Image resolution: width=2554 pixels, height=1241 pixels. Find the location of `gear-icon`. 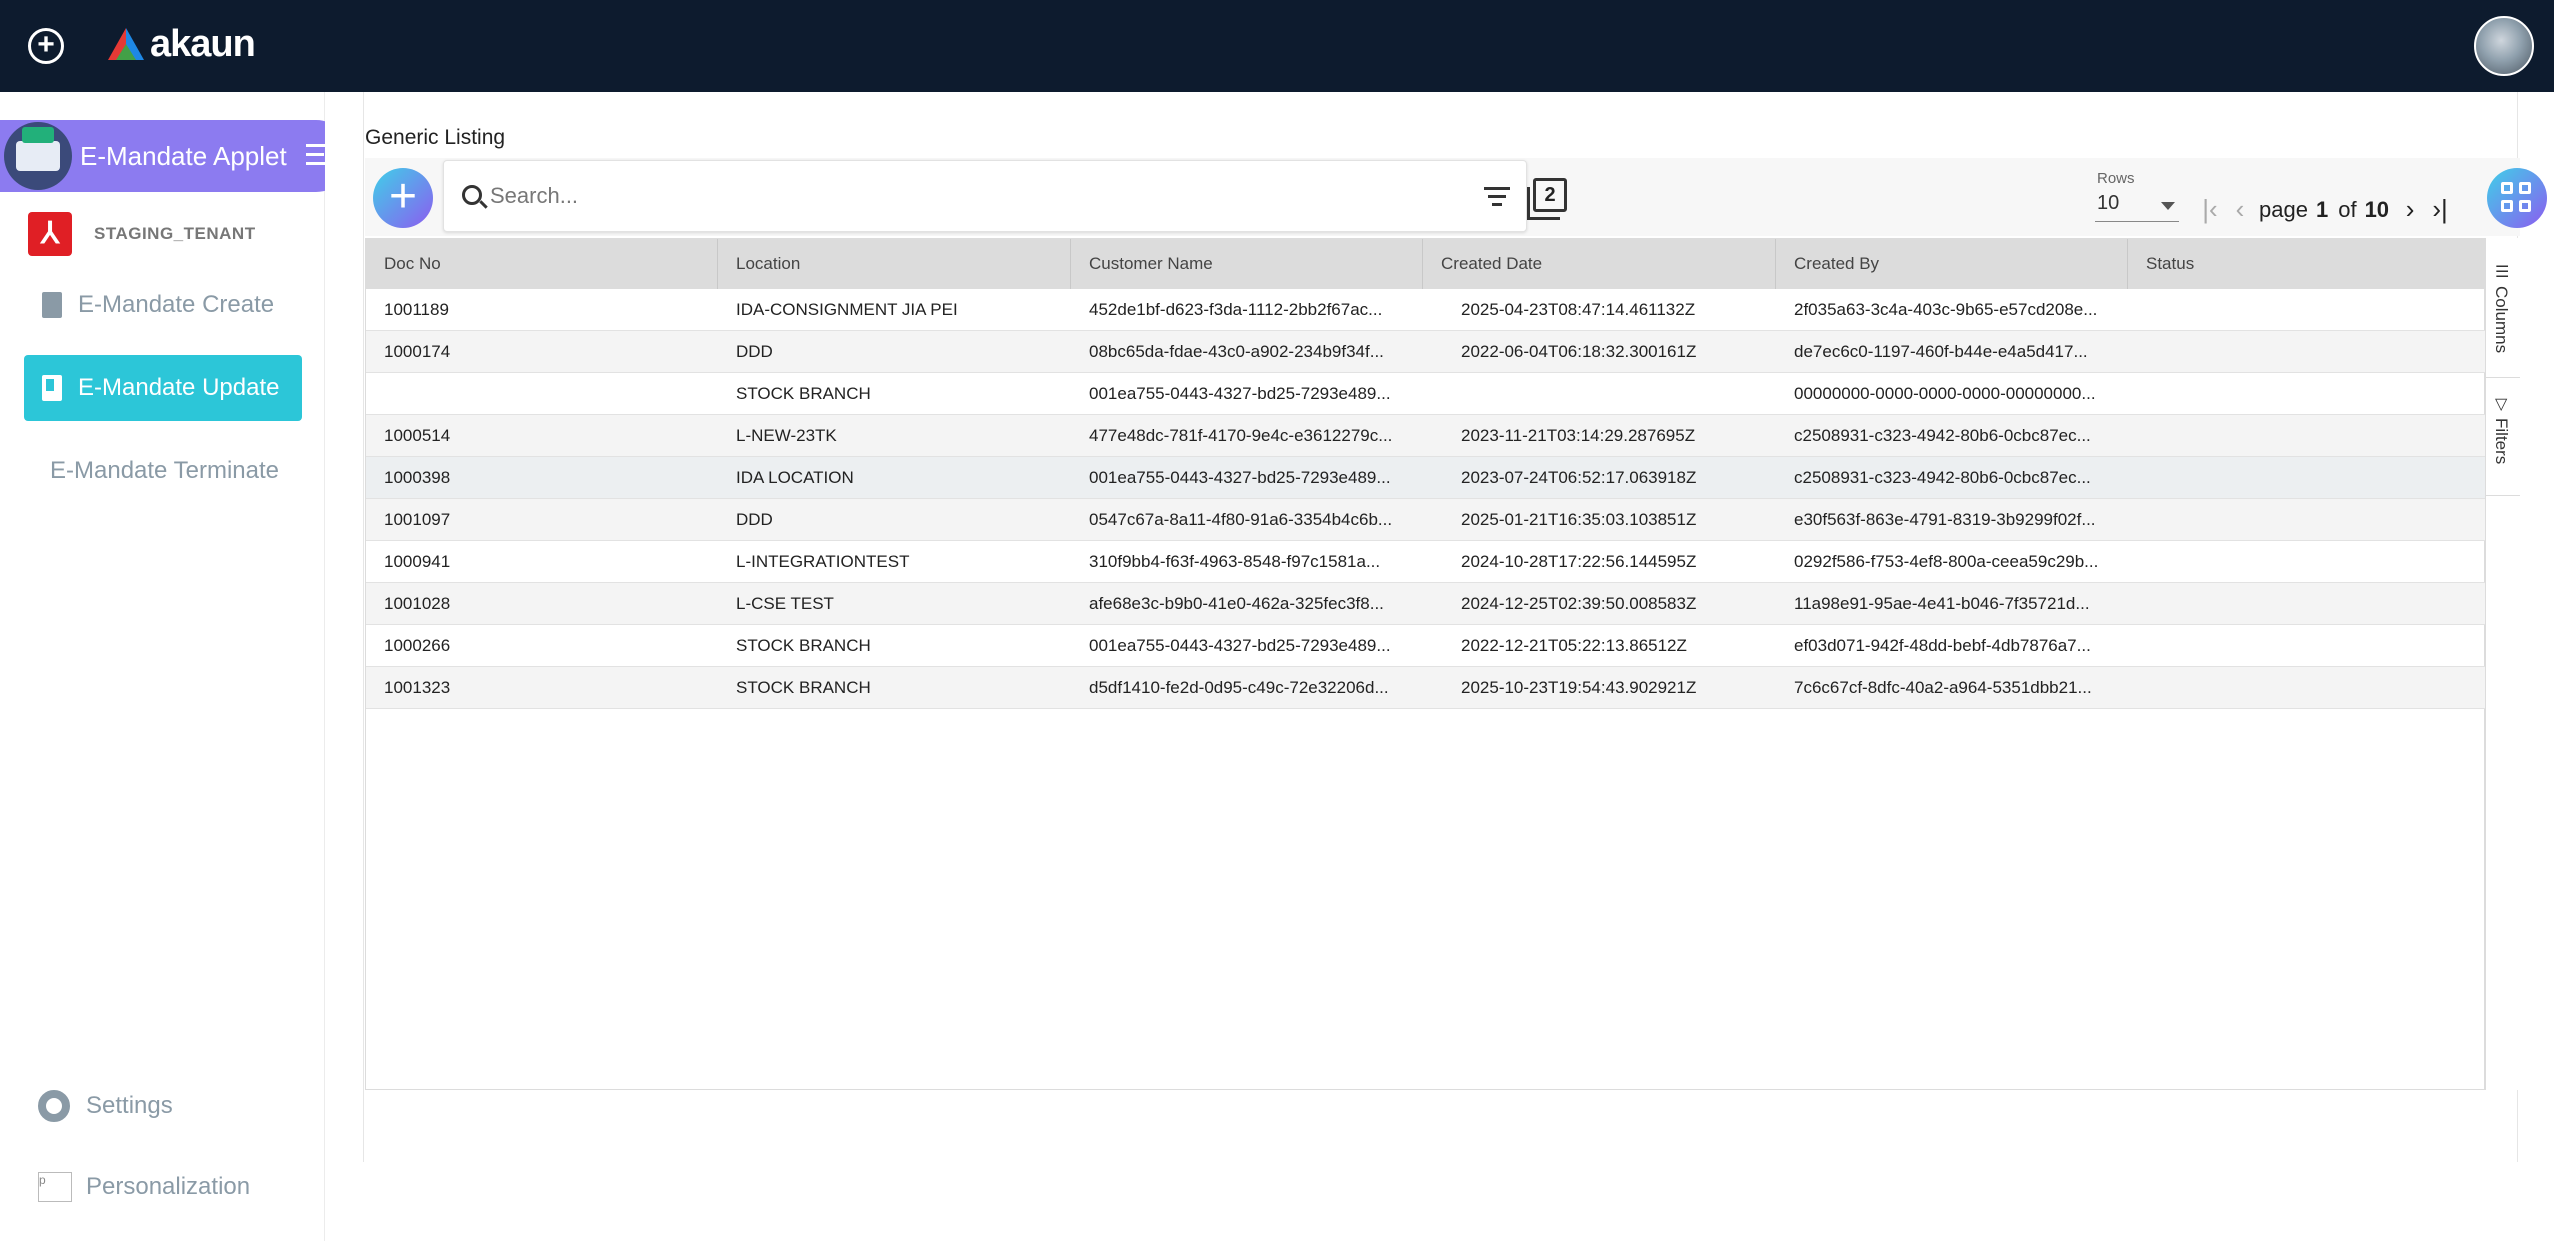

gear-icon is located at coordinates (54, 1106).